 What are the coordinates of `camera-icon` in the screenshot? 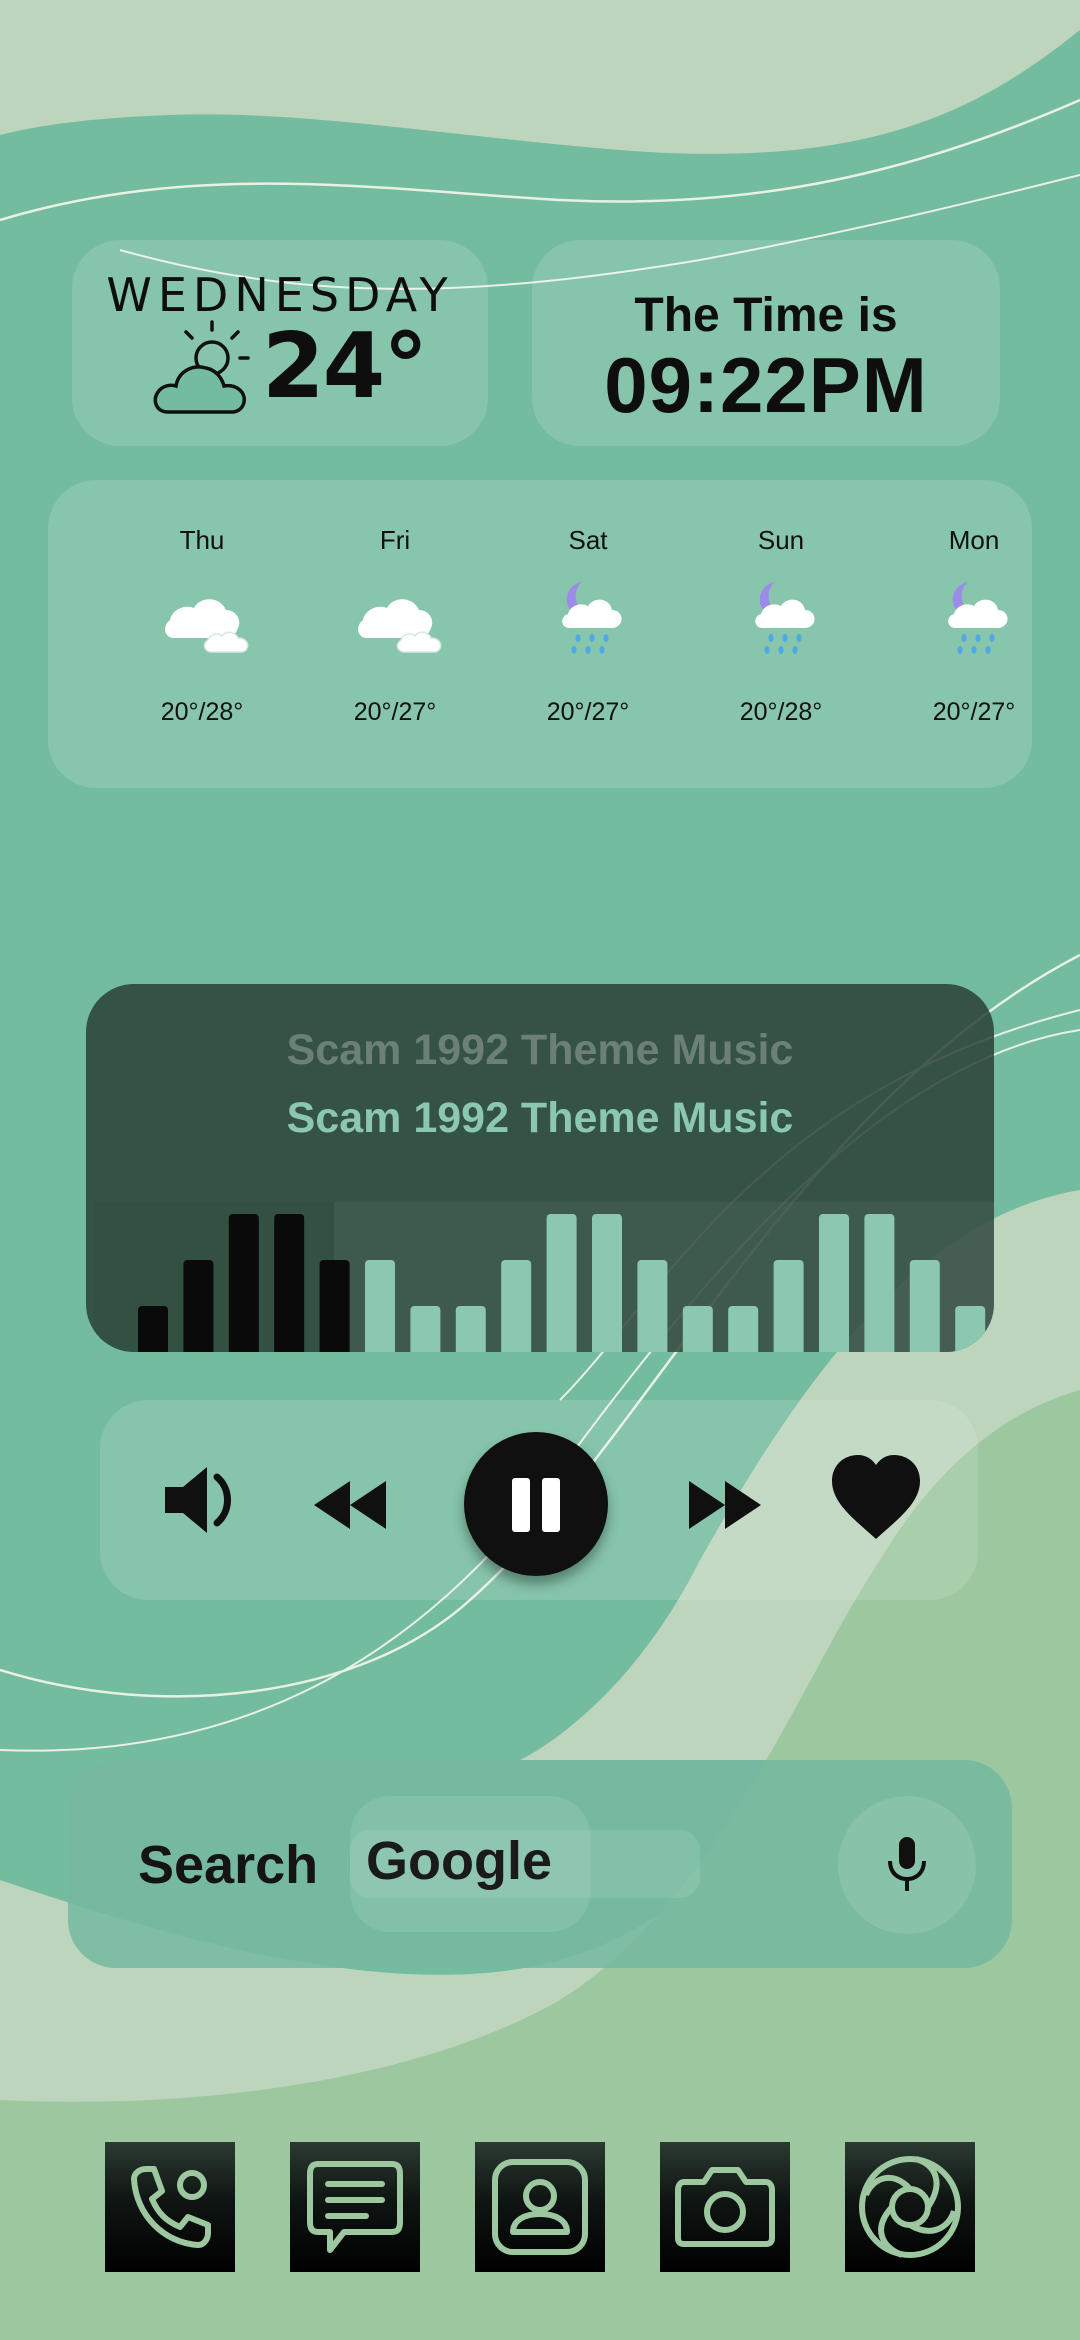 It's located at (725, 2207).